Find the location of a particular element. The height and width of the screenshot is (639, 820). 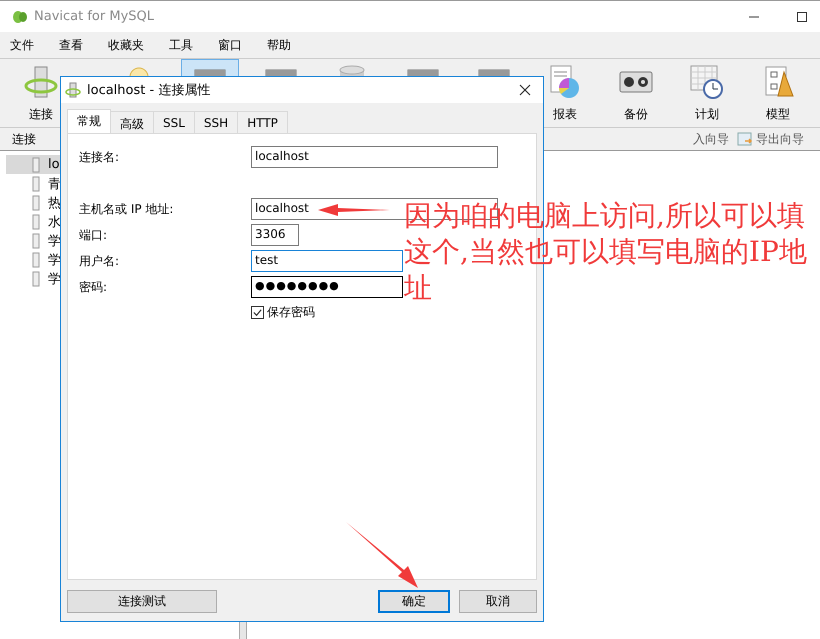

checkbox-label: 保存密码 is located at coordinates (291, 312).